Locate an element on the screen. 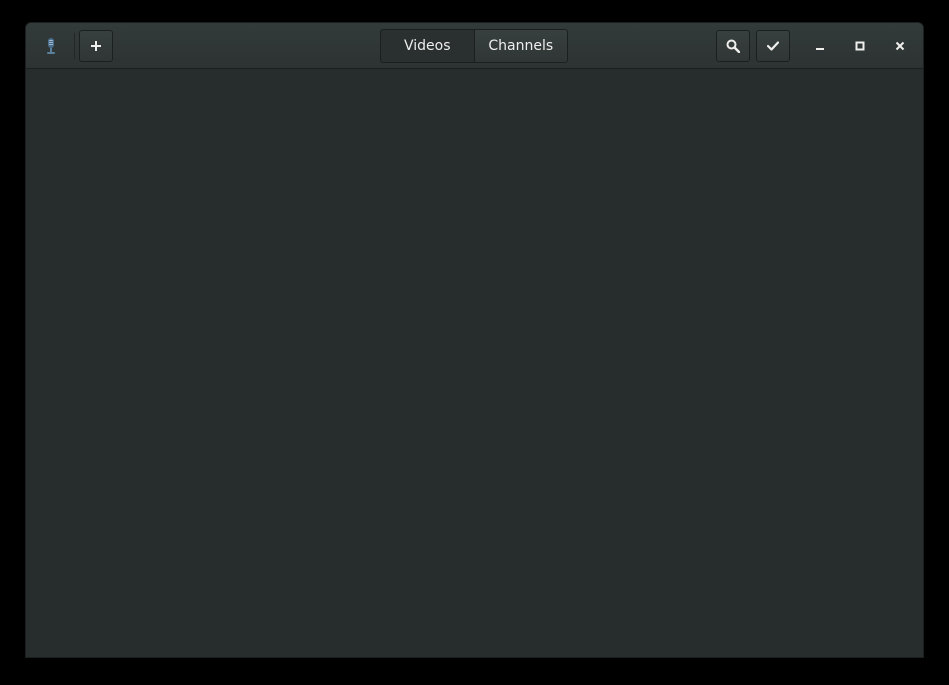 This screenshot has height=685, width=949. search-button is located at coordinates (733, 46).